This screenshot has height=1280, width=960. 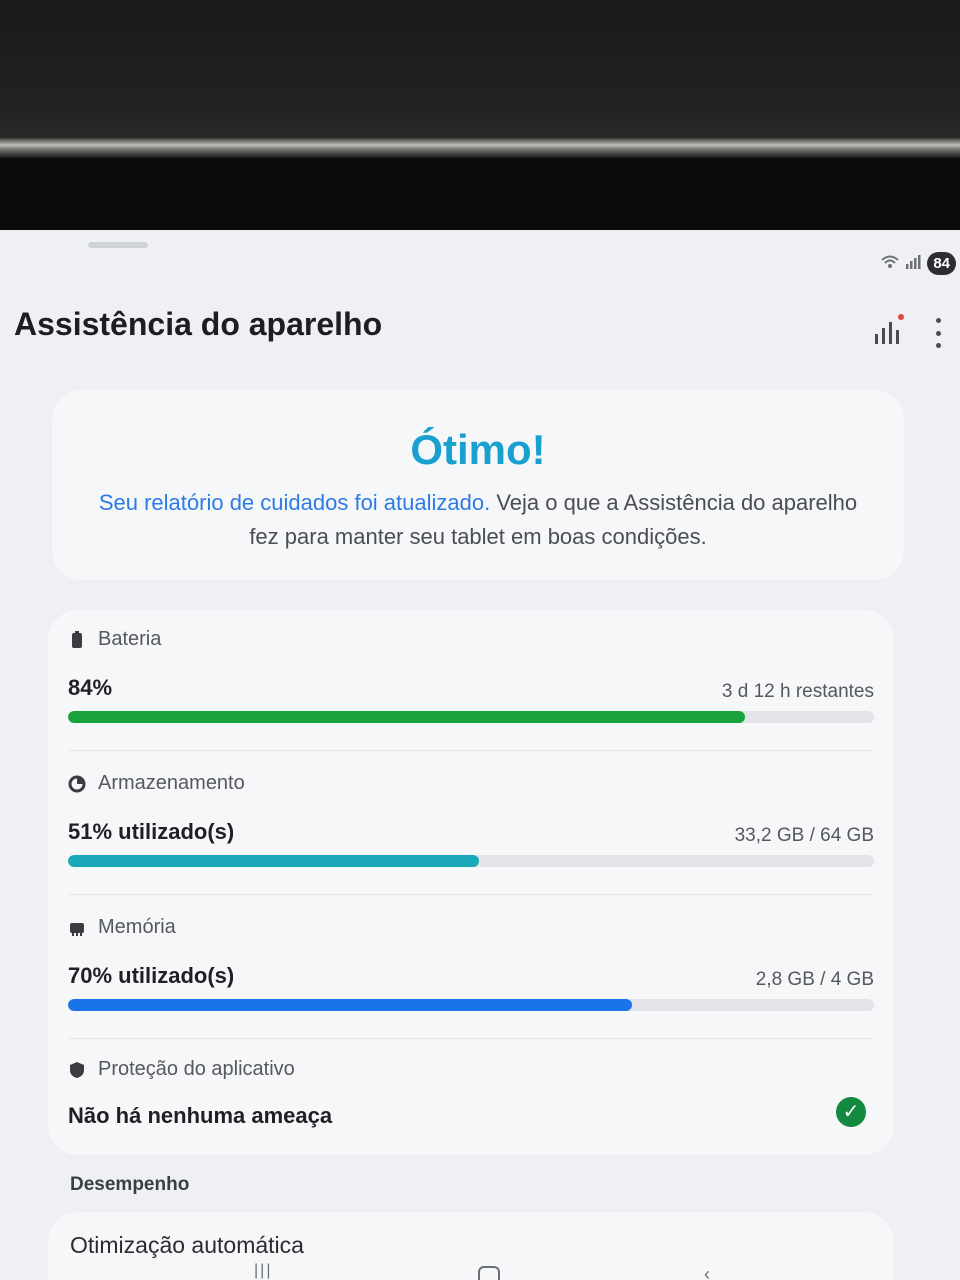 What do you see at coordinates (941, 263) in the screenshot?
I see `battery-level-badge: 84` at bounding box center [941, 263].